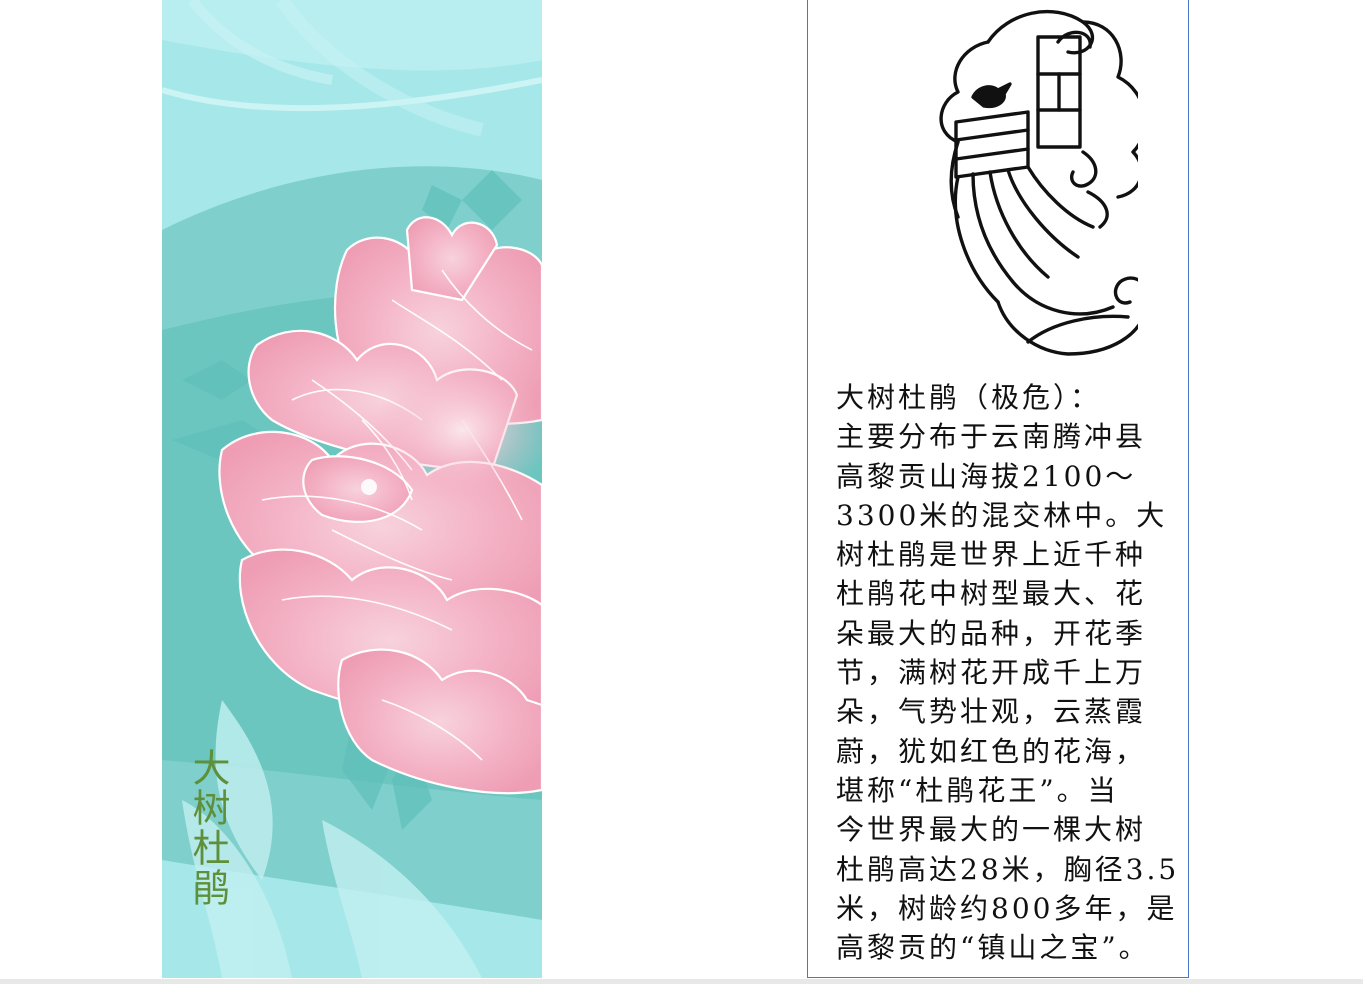 This screenshot has height=984, width=1363. What do you see at coordinates (991, 712) in the screenshot?
I see `description-line: 朵，气势壮观，云蒸霞` at bounding box center [991, 712].